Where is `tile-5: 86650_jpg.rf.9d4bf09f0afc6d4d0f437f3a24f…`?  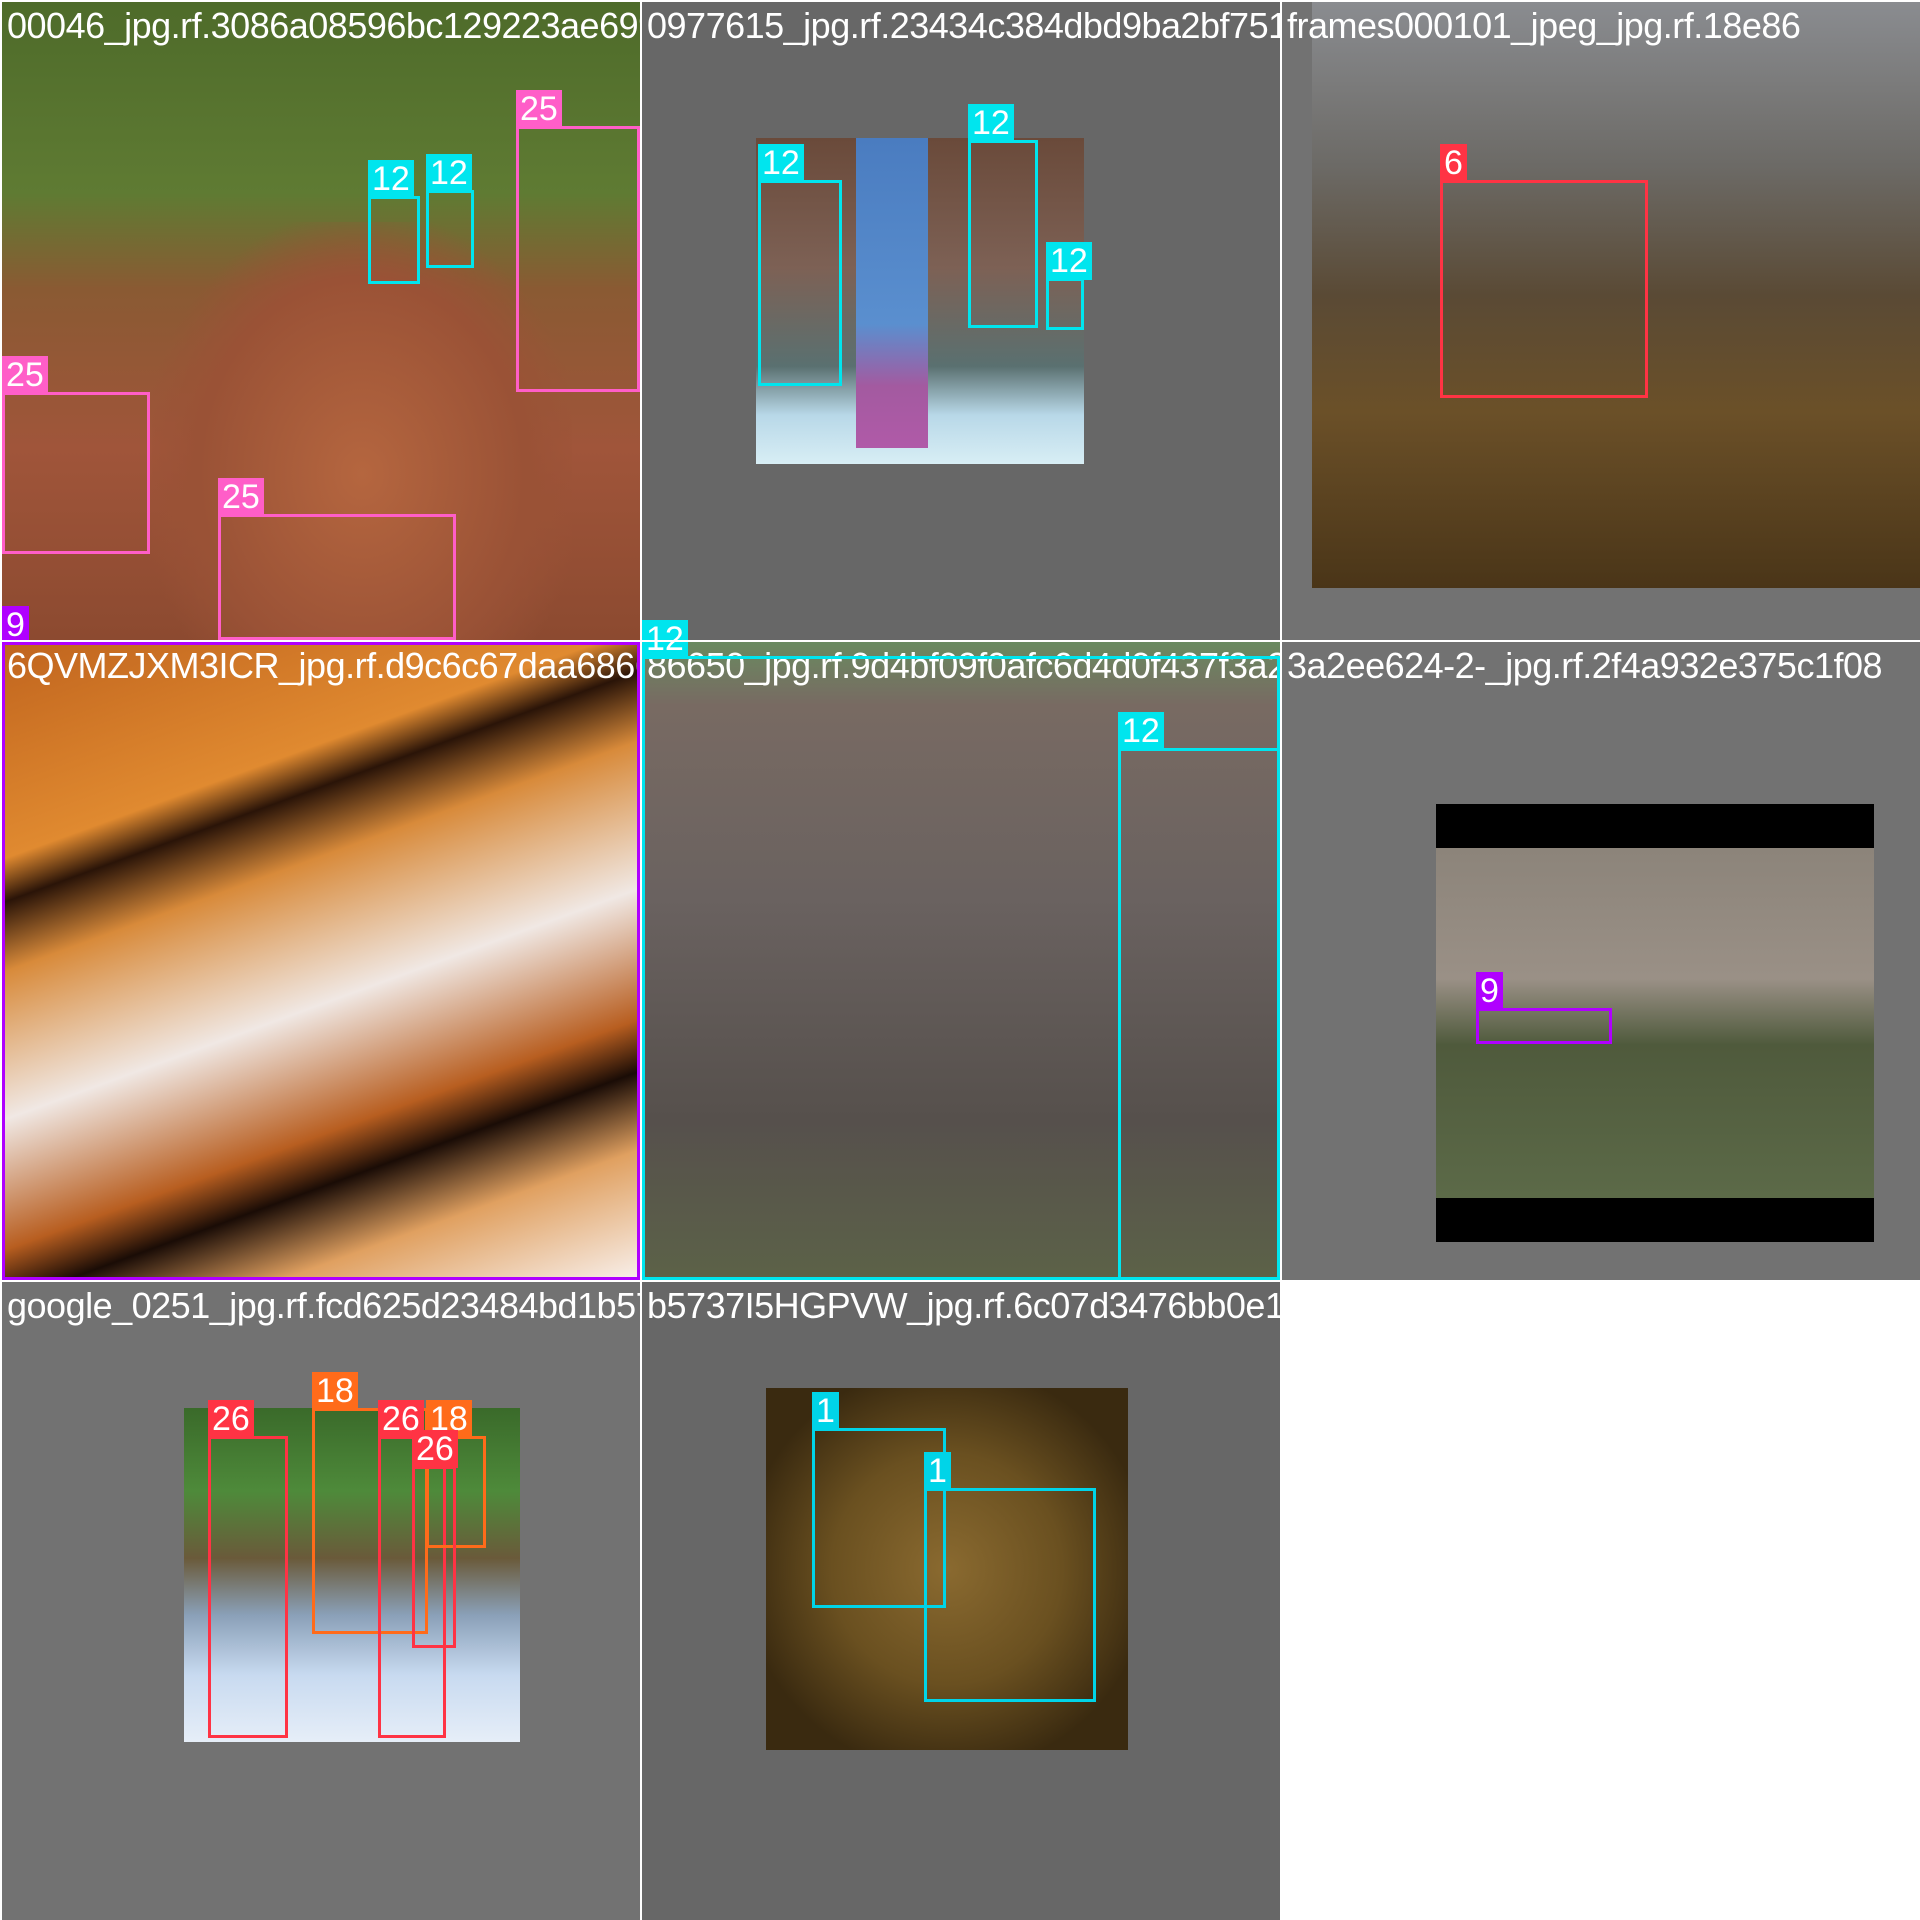
tile-5: 86650_jpg.rf.9d4bf09f0afc6d4d0f437f3a24f… is located at coordinates (961, 961).